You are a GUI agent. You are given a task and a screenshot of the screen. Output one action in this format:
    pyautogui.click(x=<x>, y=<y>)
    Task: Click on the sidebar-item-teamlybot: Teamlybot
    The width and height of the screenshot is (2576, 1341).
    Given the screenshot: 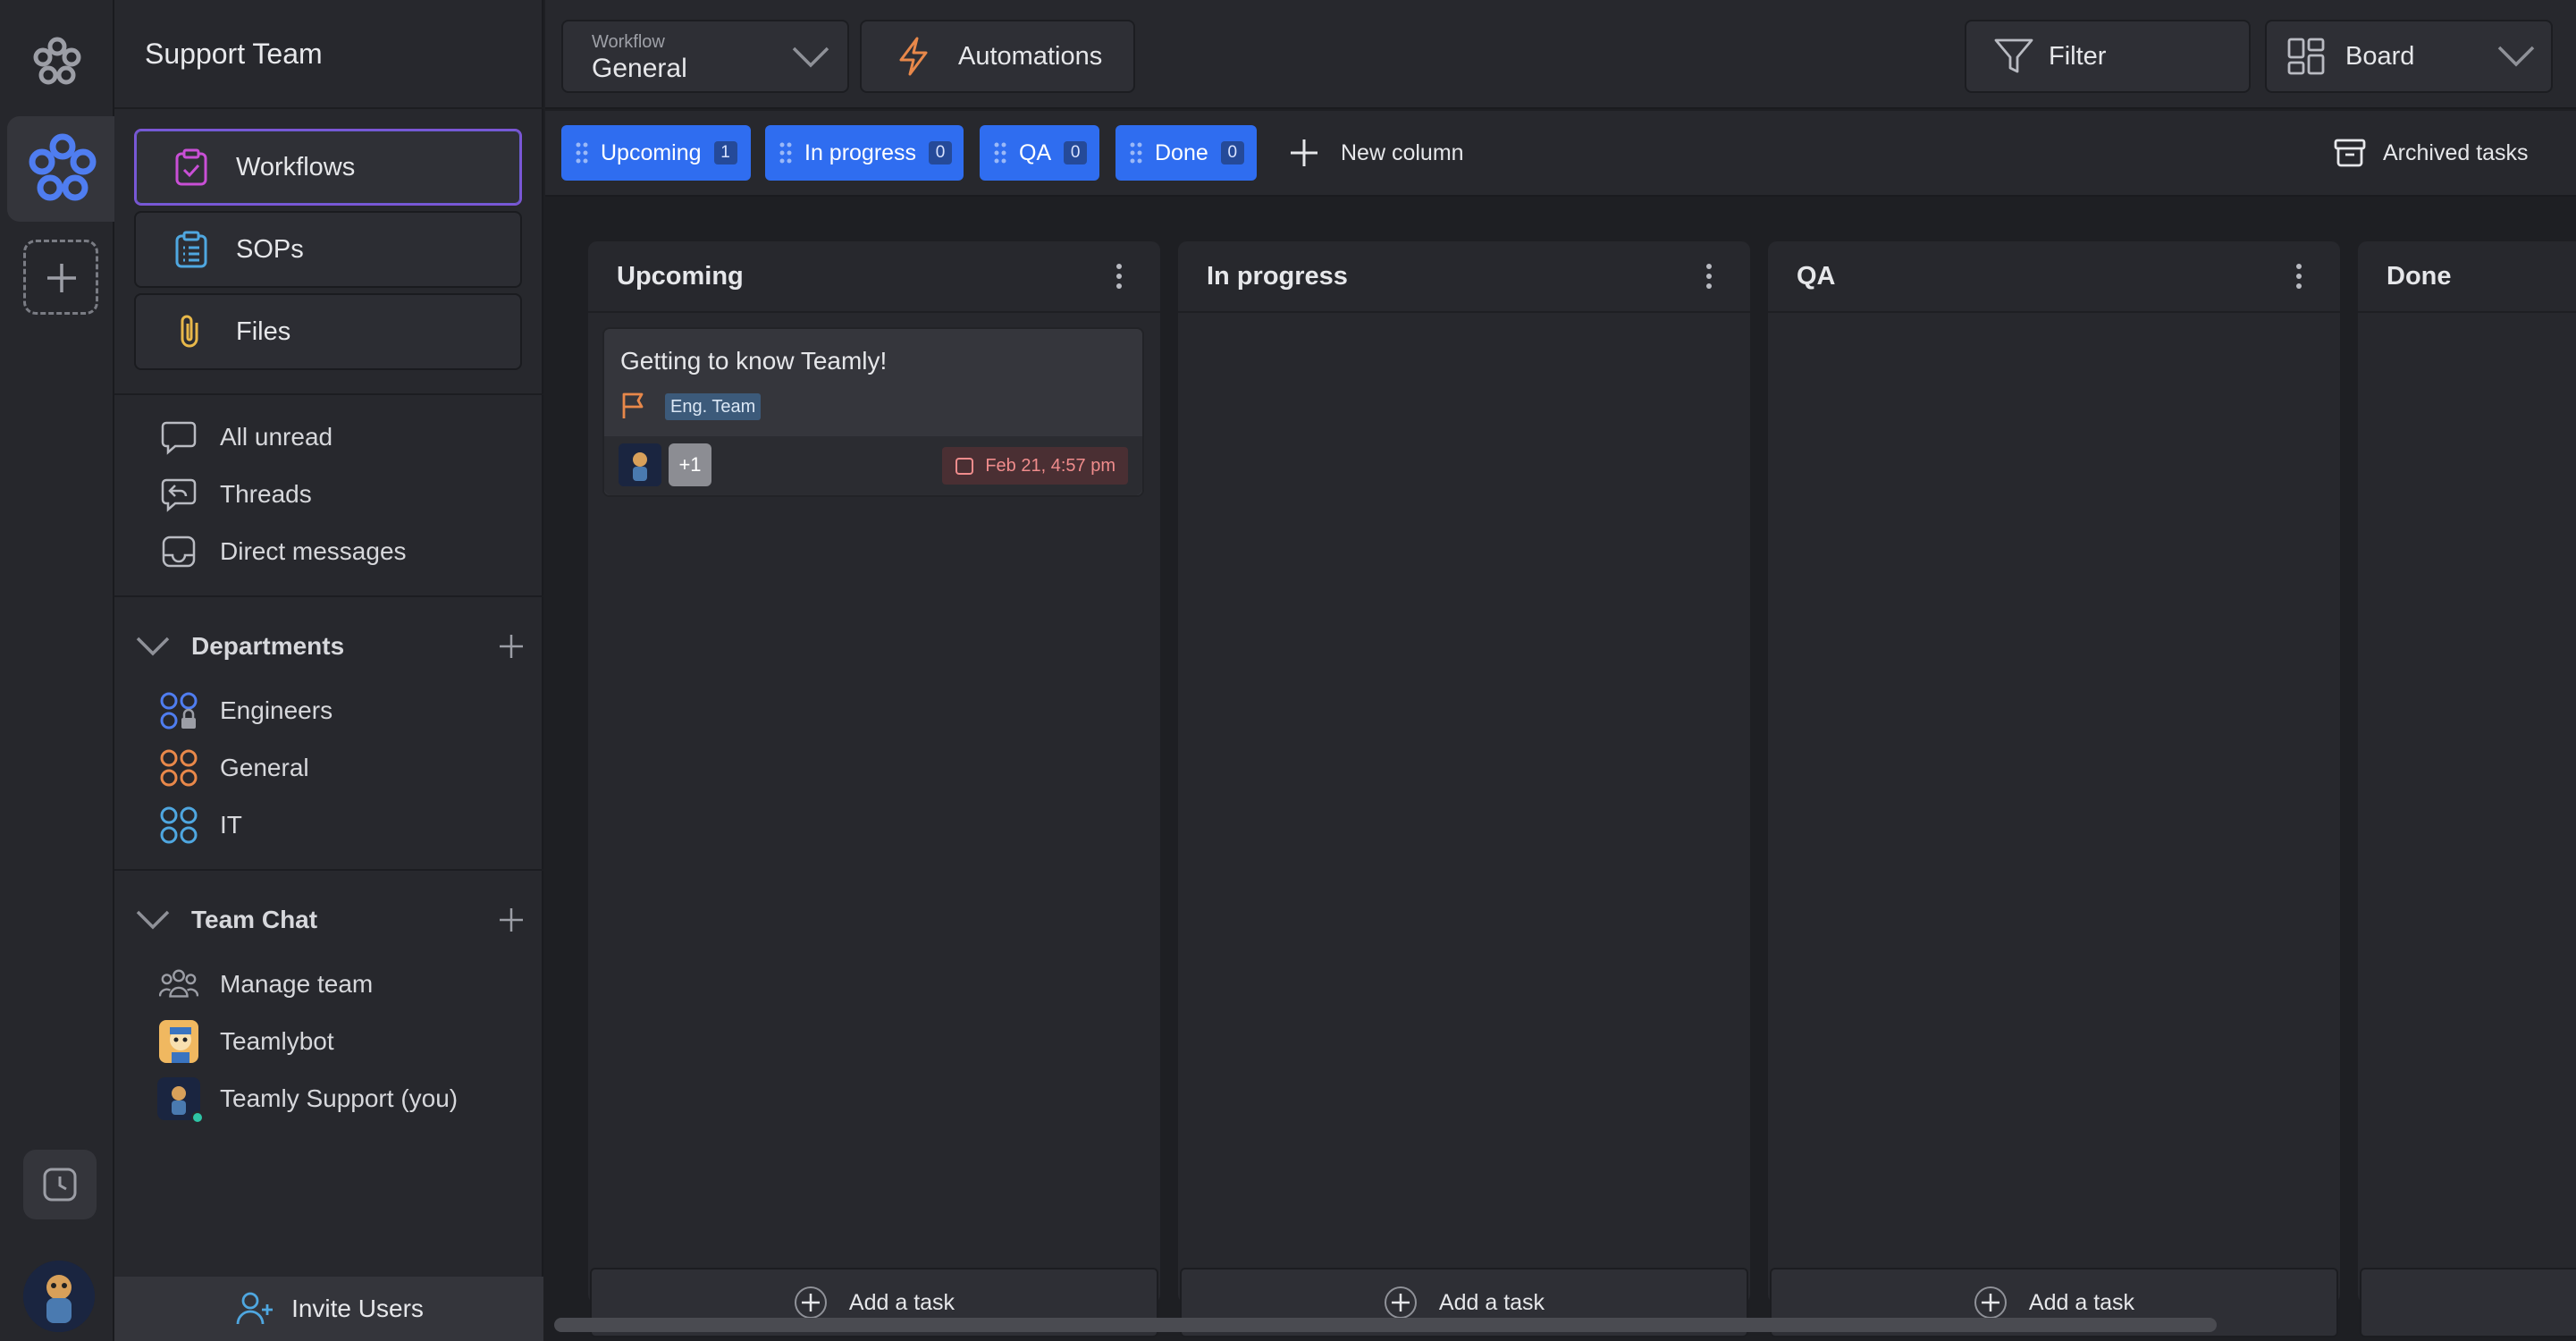 What is the action you would take?
    pyautogui.click(x=247, y=1041)
    